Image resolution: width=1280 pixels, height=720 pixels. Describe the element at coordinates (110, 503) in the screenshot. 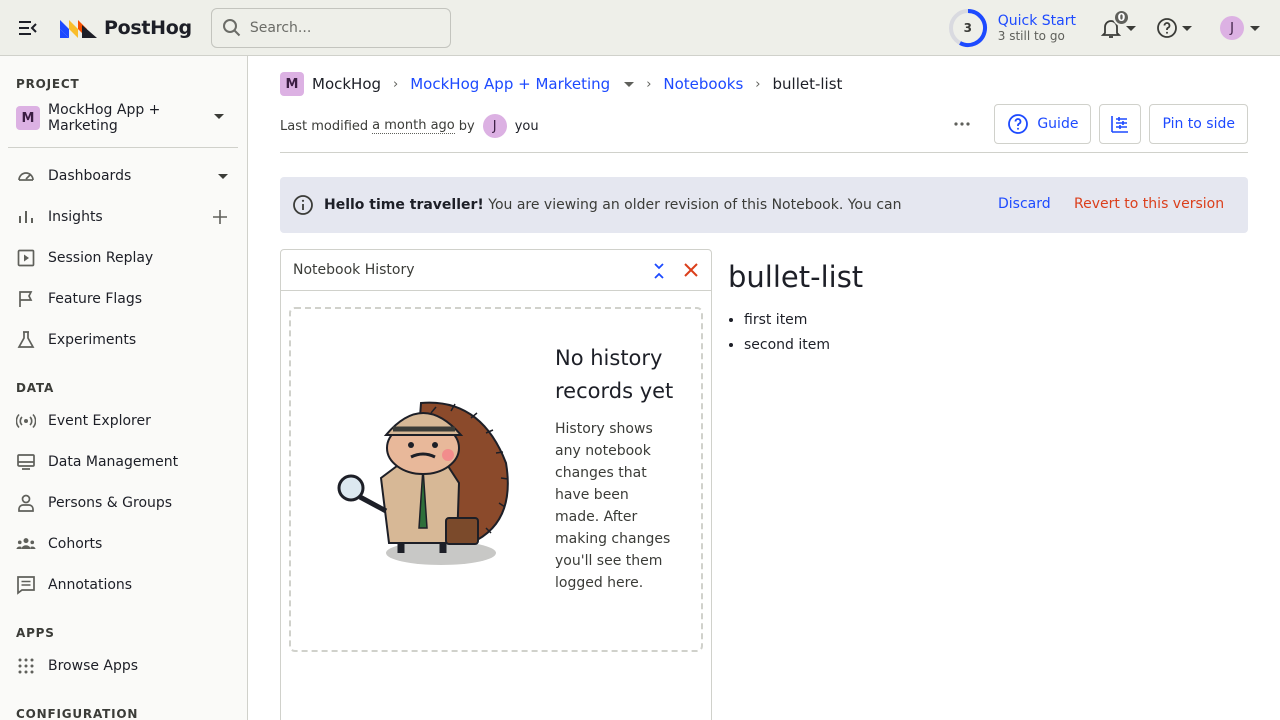

I see `sidebar-item-label: Persons & Groups` at that location.